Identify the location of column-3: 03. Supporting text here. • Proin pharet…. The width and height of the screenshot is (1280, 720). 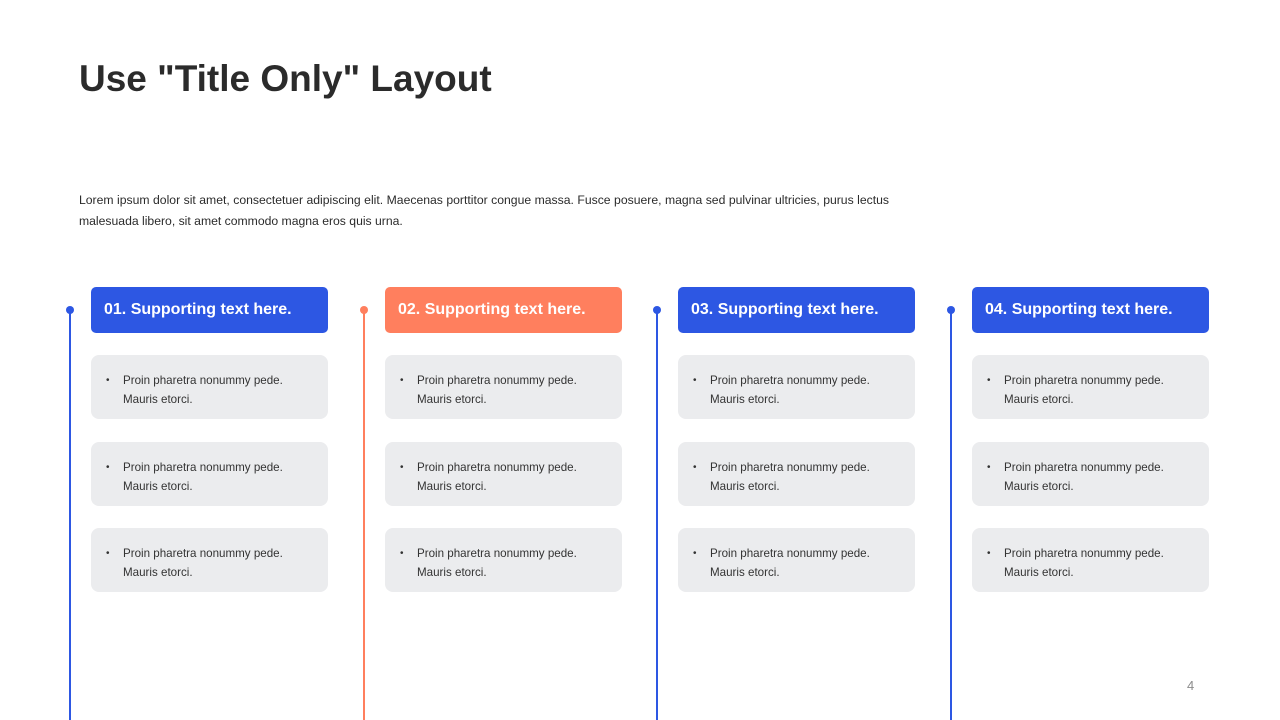
(784, 503).